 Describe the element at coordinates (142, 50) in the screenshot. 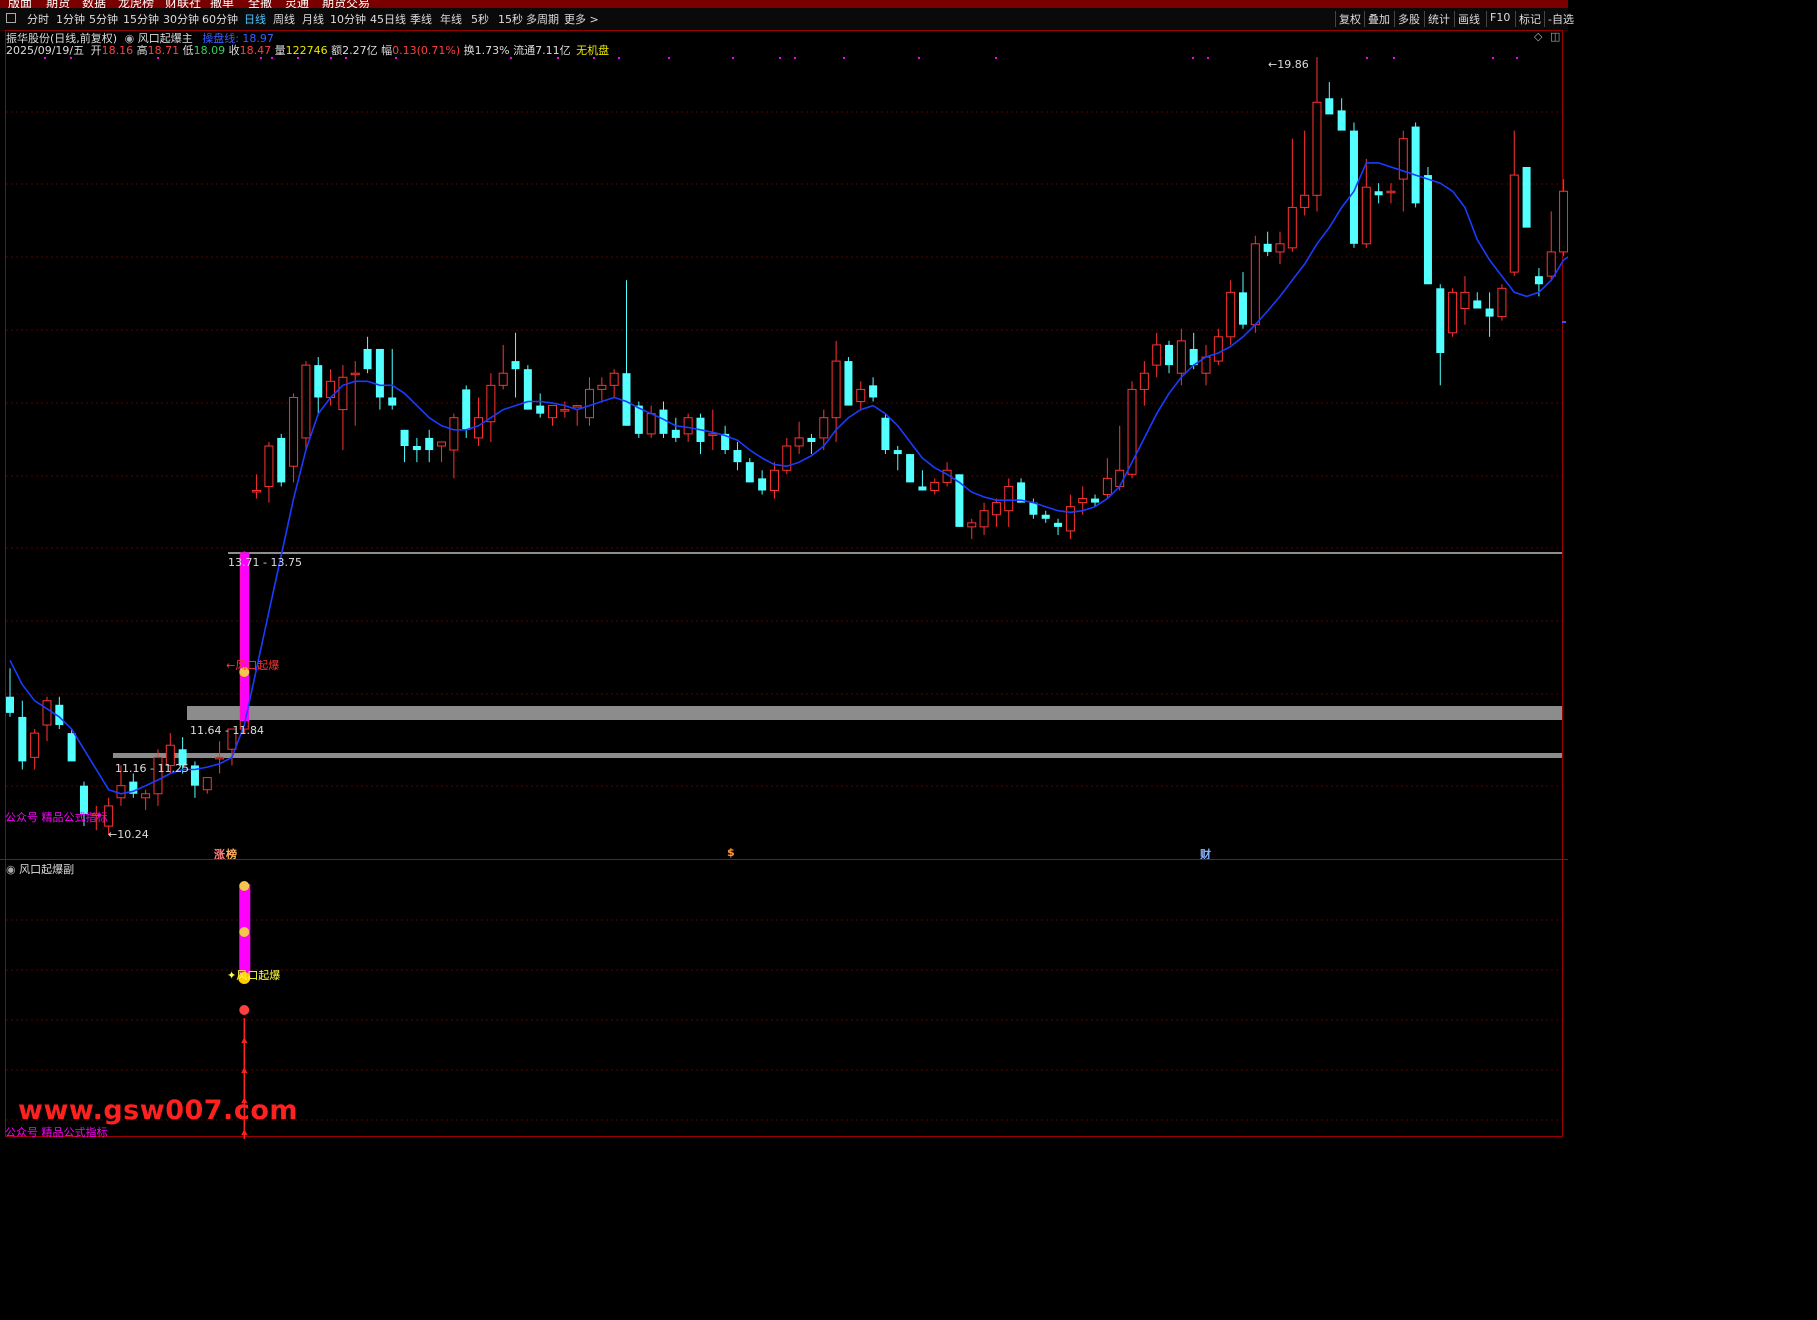

I see `high-label: 高` at that location.